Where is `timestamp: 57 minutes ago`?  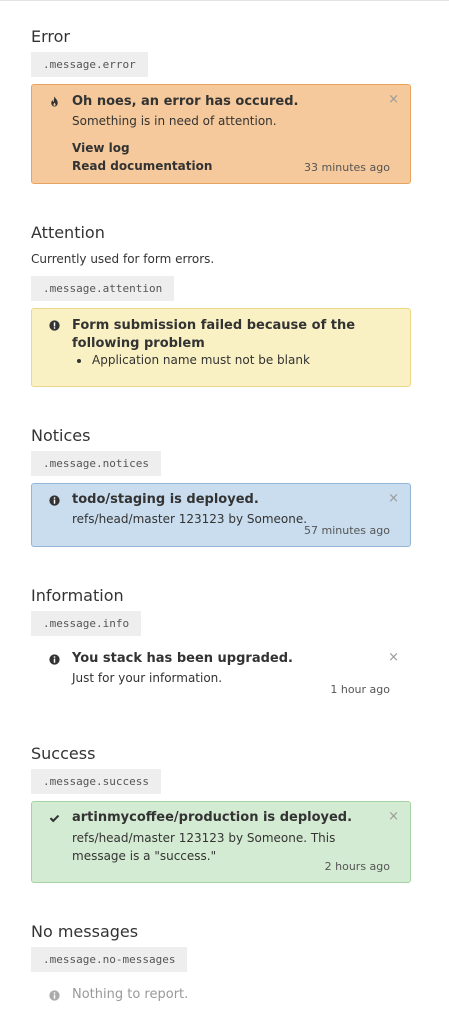
timestamp: 57 minutes ago is located at coordinates (347, 530).